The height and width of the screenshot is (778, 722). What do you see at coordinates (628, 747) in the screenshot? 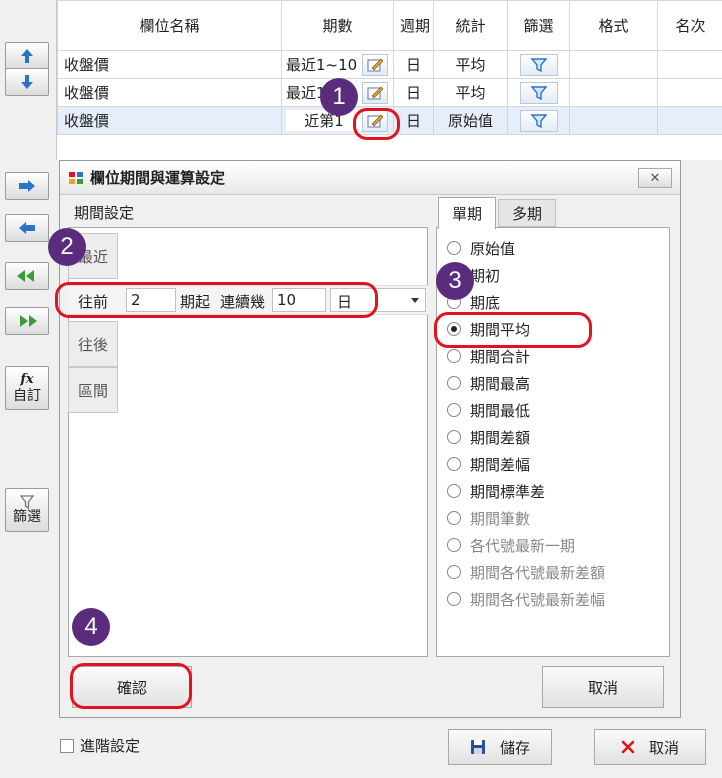
I see `close-x-icon` at bounding box center [628, 747].